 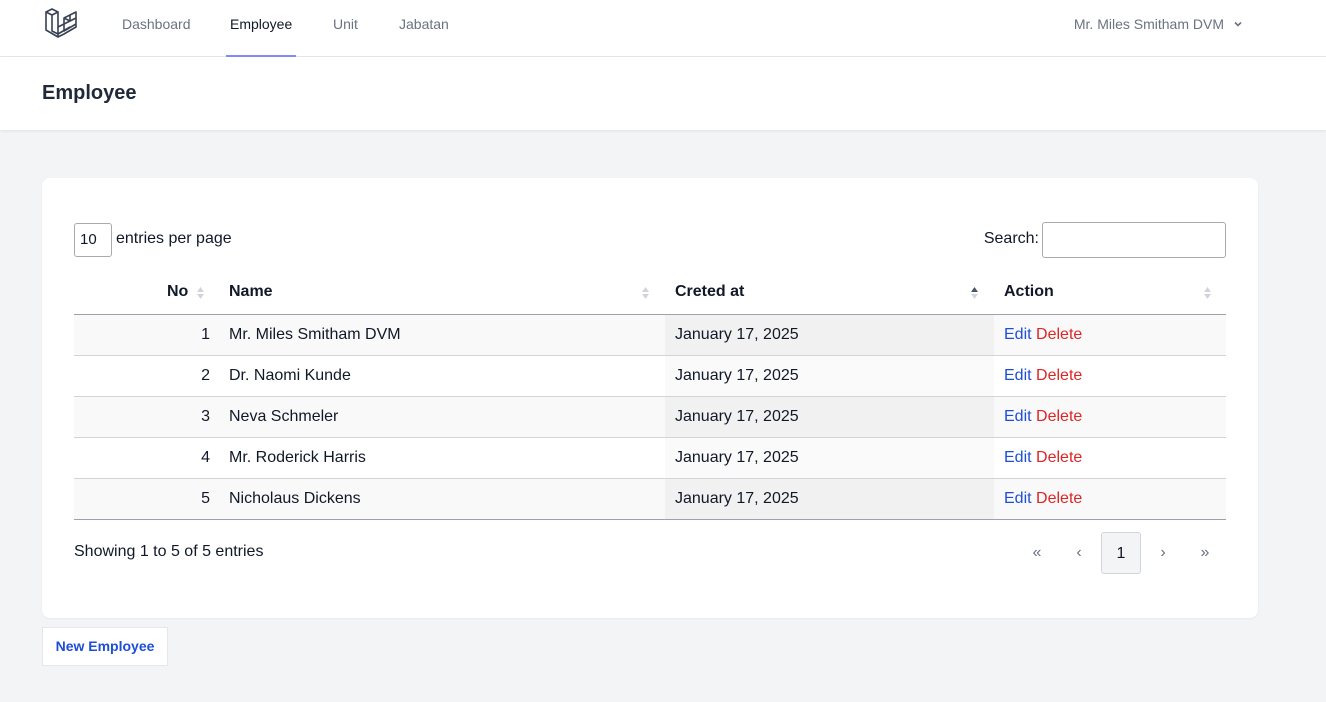 What do you see at coordinates (174, 238) in the screenshot?
I see `entries-per-page-label: entries per page` at bounding box center [174, 238].